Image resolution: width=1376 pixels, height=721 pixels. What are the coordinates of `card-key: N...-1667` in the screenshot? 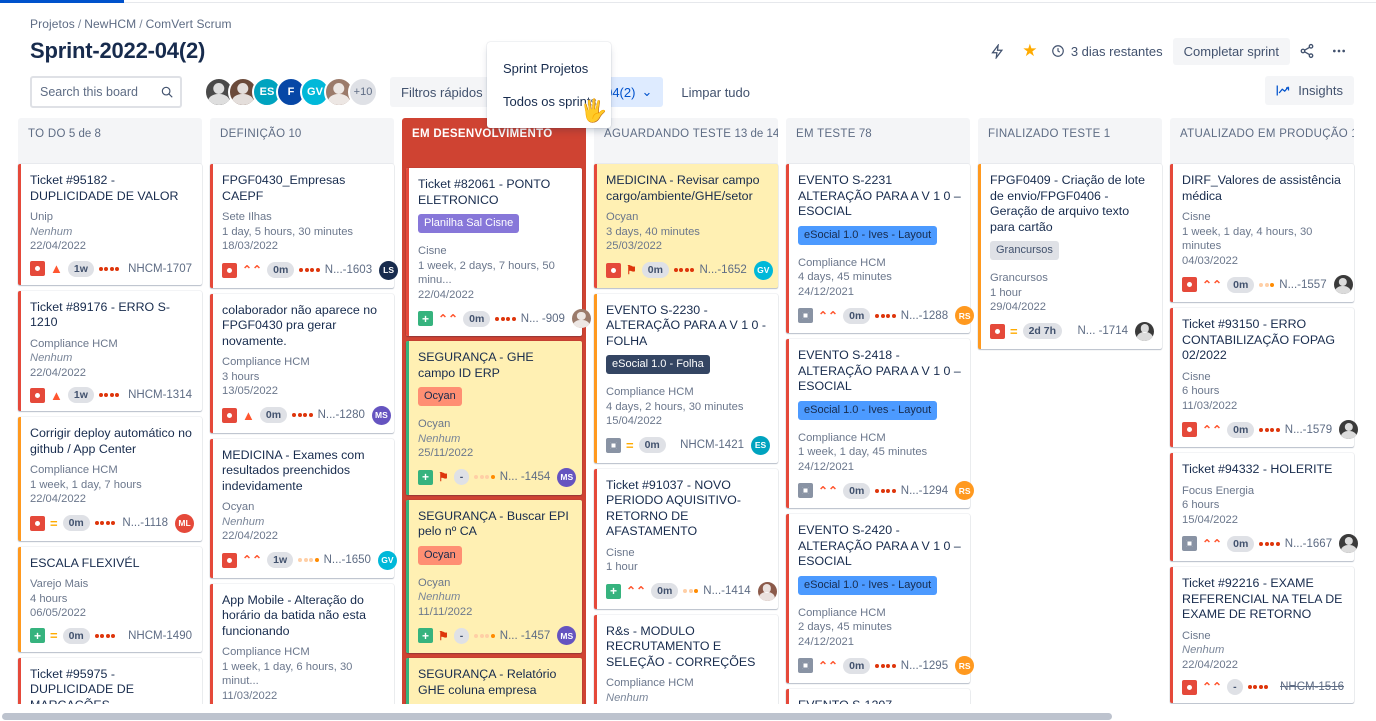 It's located at (1309, 544).